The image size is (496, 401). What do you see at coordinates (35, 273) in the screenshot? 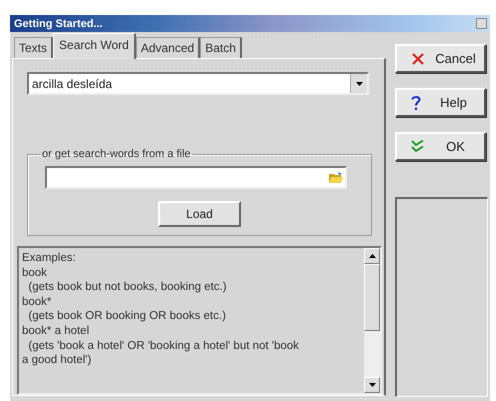
I see `example-line: book` at bounding box center [35, 273].